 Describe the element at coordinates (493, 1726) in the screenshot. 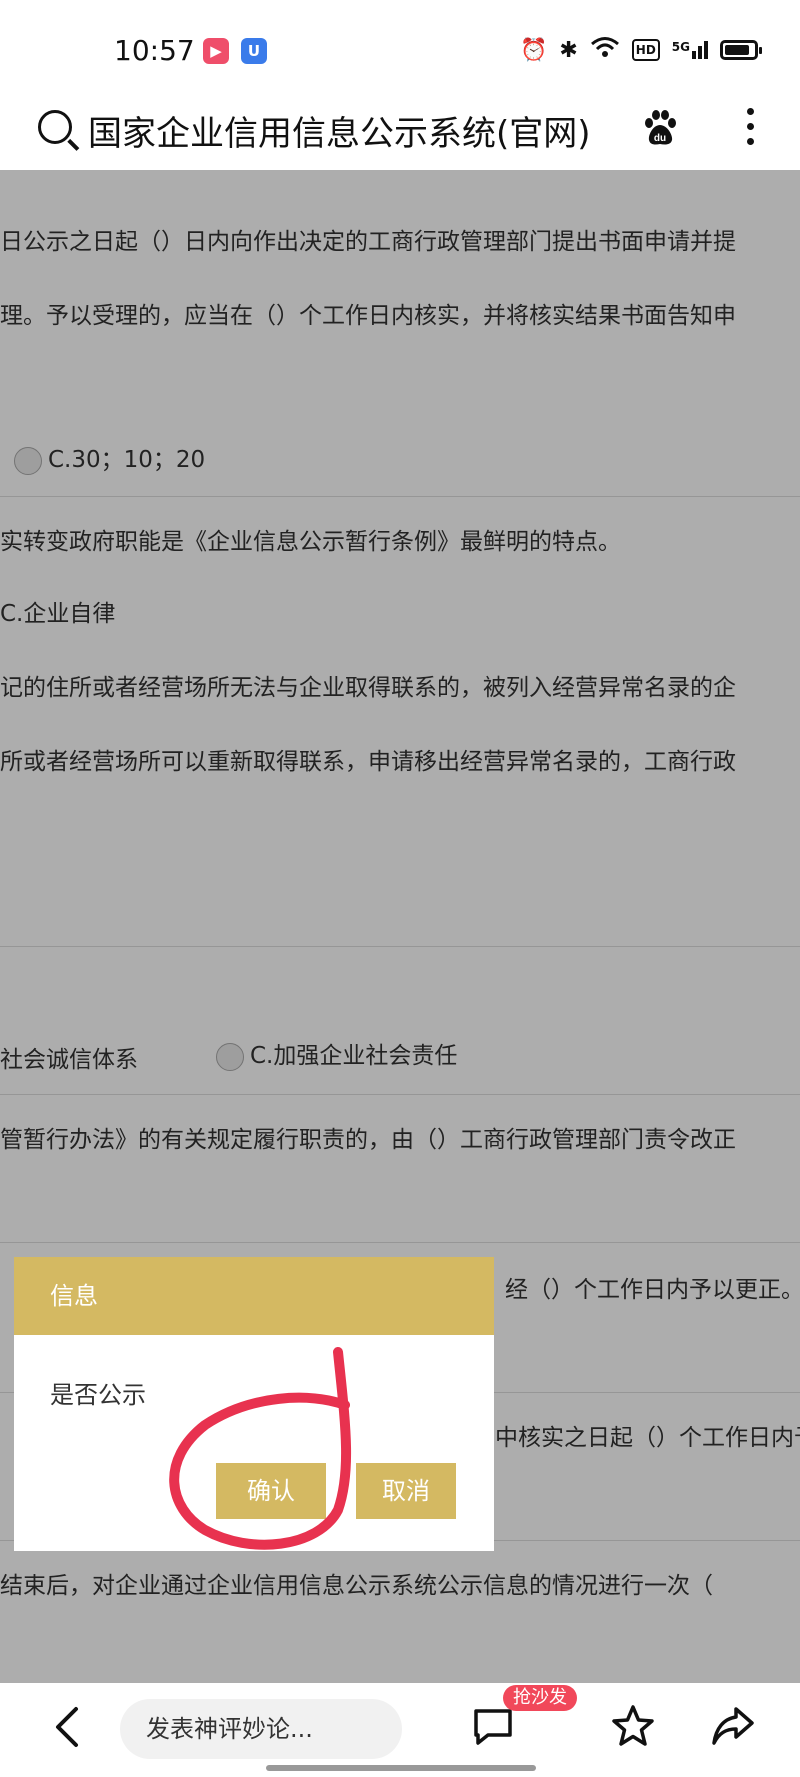

I see `comment-icon` at that location.